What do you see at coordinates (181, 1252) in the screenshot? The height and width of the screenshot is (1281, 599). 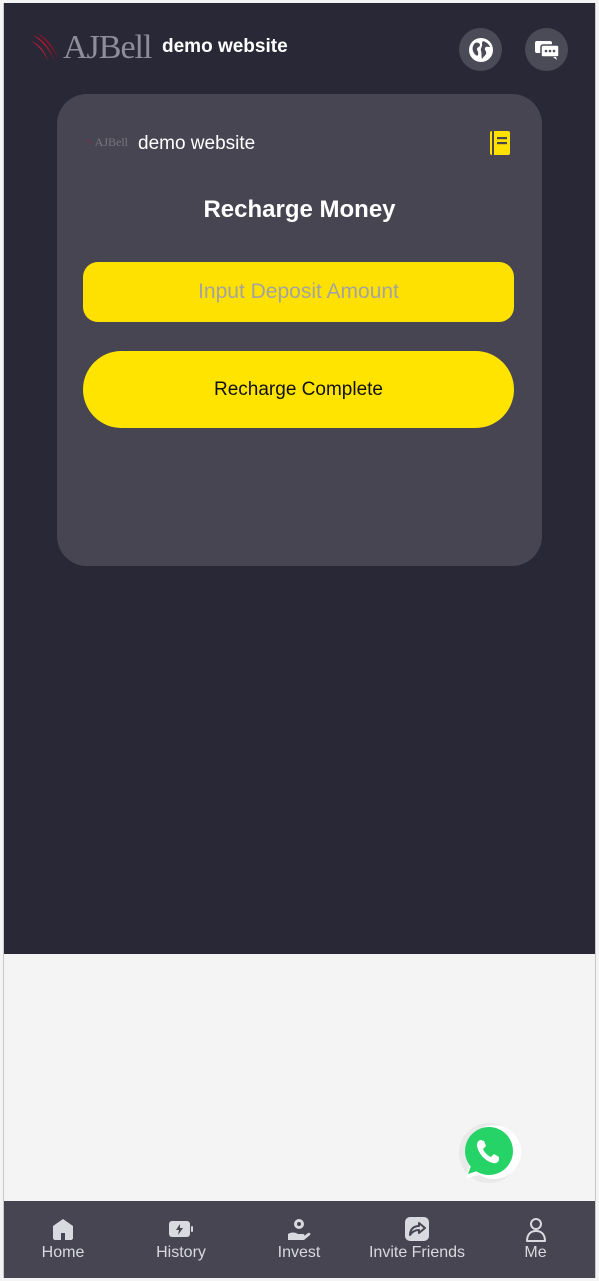 I see `tab-label: History` at bounding box center [181, 1252].